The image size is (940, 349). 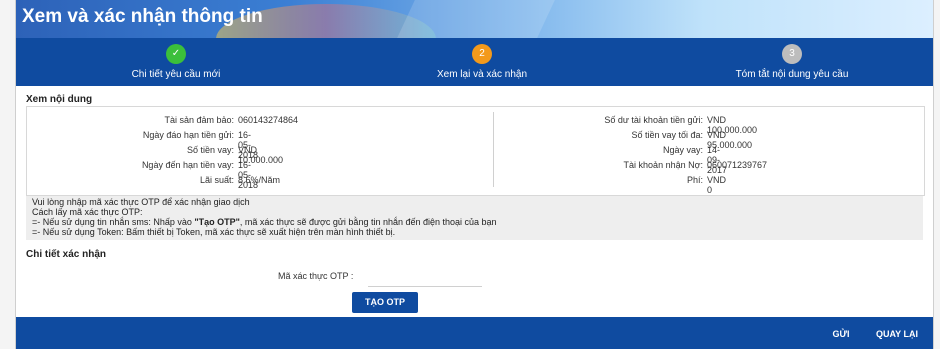 I want to click on step-2-label: Xem lại và xác nhận, so click(x=482, y=74).